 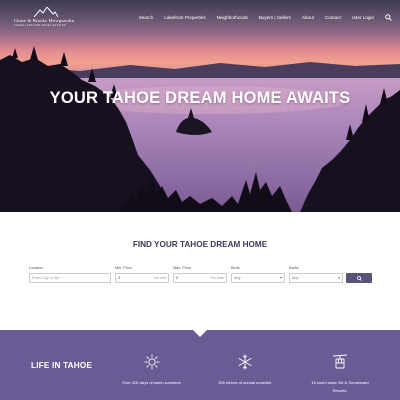 What do you see at coordinates (232, 17) in the screenshot?
I see `nav-item-neighborhoods: Neighborhoods` at bounding box center [232, 17].